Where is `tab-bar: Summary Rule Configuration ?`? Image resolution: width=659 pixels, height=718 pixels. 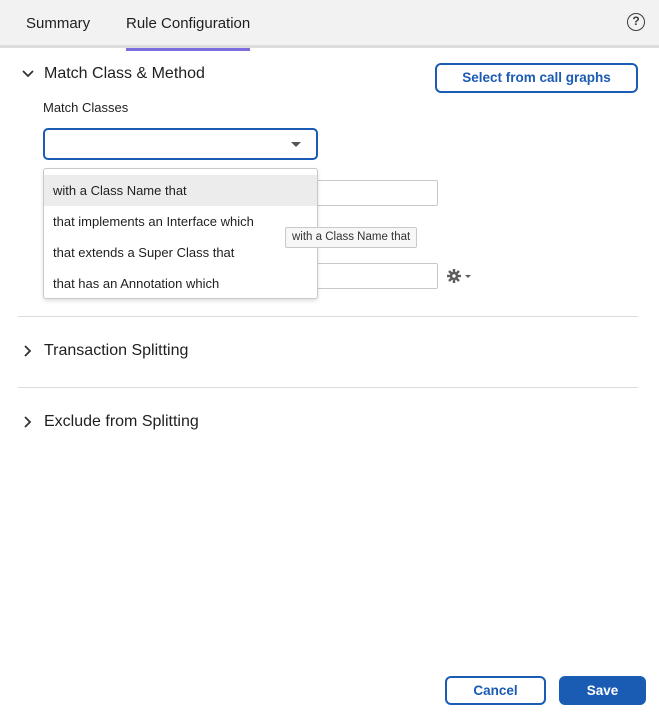
tab-bar: Summary Rule Configuration ? is located at coordinates (329, 25).